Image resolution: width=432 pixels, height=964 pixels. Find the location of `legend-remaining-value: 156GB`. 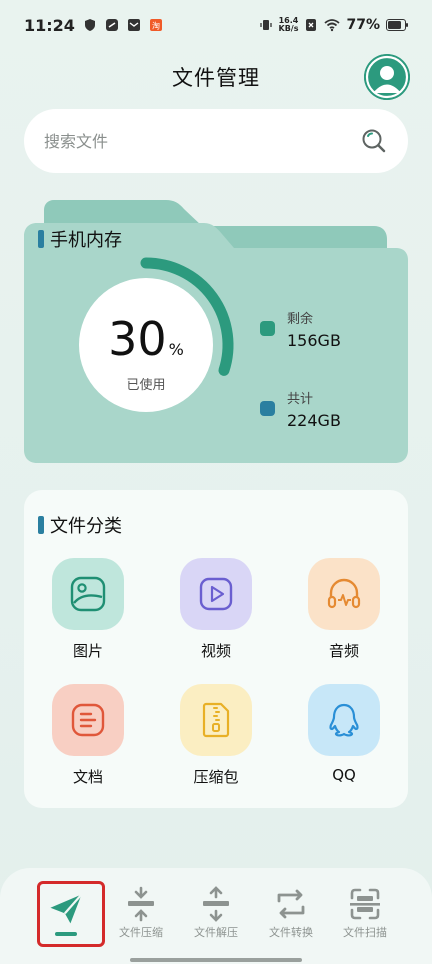

legend-remaining-value: 156GB is located at coordinates (314, 340).